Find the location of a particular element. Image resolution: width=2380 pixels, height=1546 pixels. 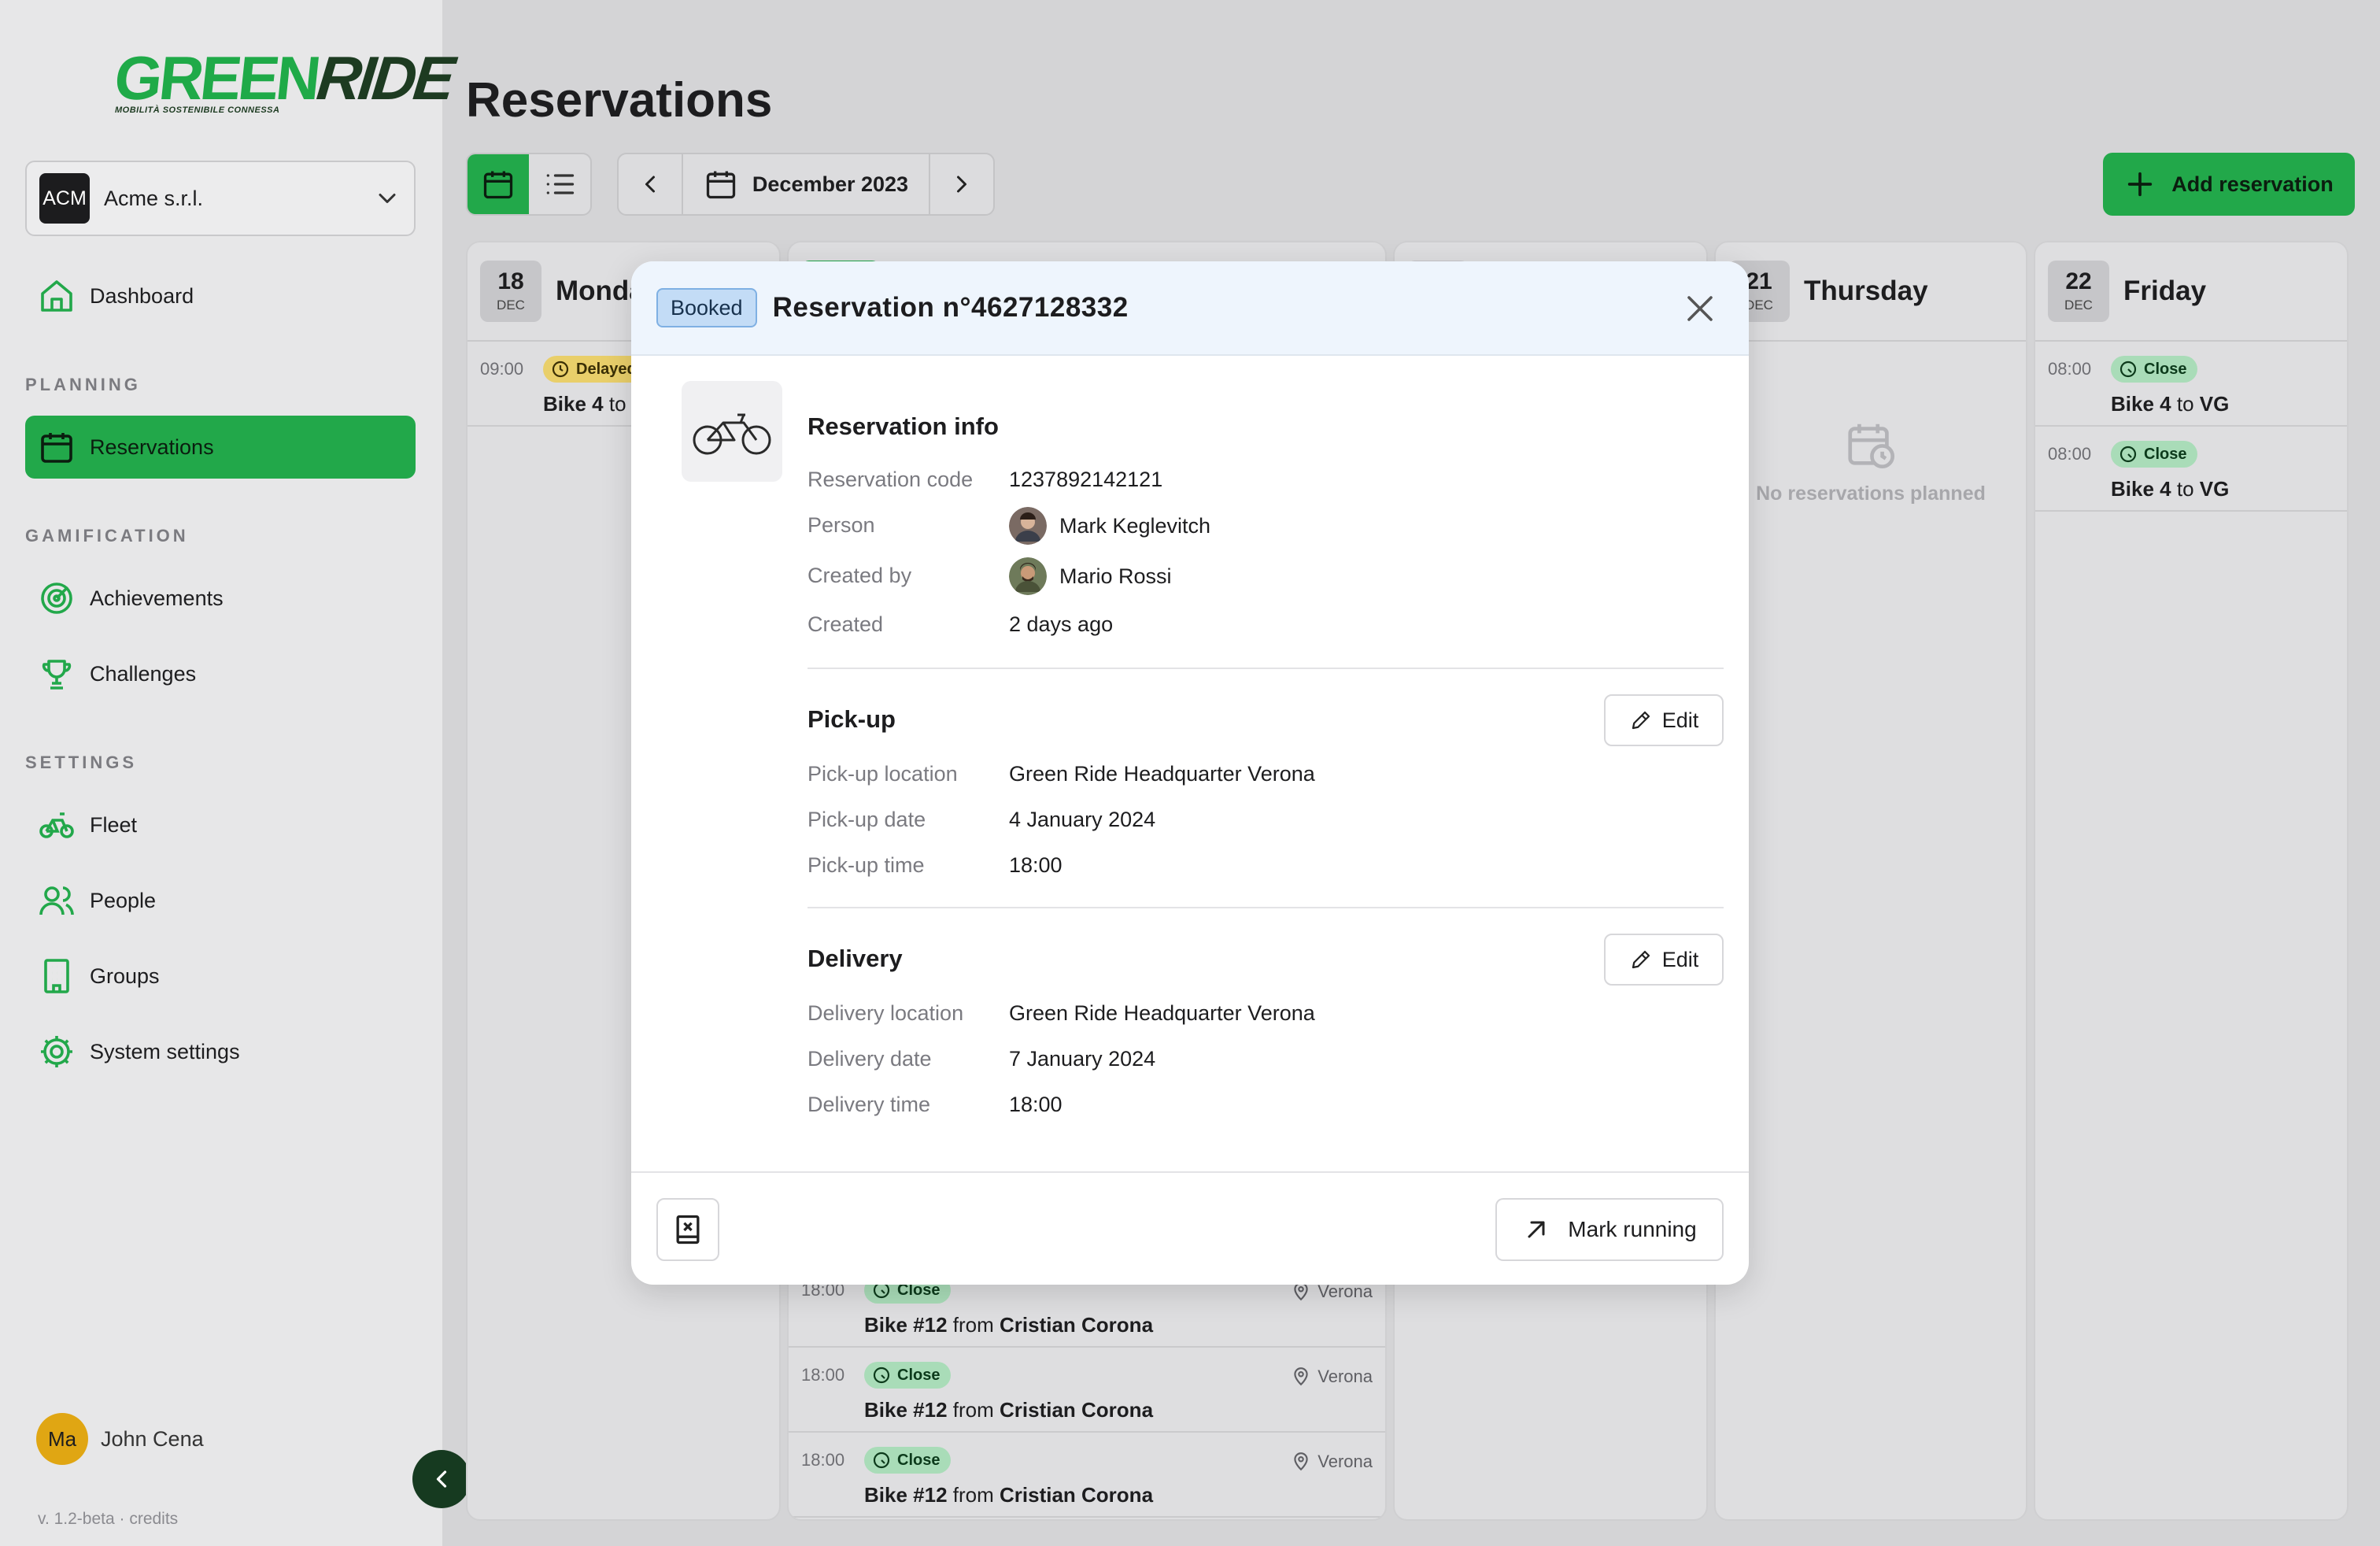

target-icon is located at coordinates (56, 598).